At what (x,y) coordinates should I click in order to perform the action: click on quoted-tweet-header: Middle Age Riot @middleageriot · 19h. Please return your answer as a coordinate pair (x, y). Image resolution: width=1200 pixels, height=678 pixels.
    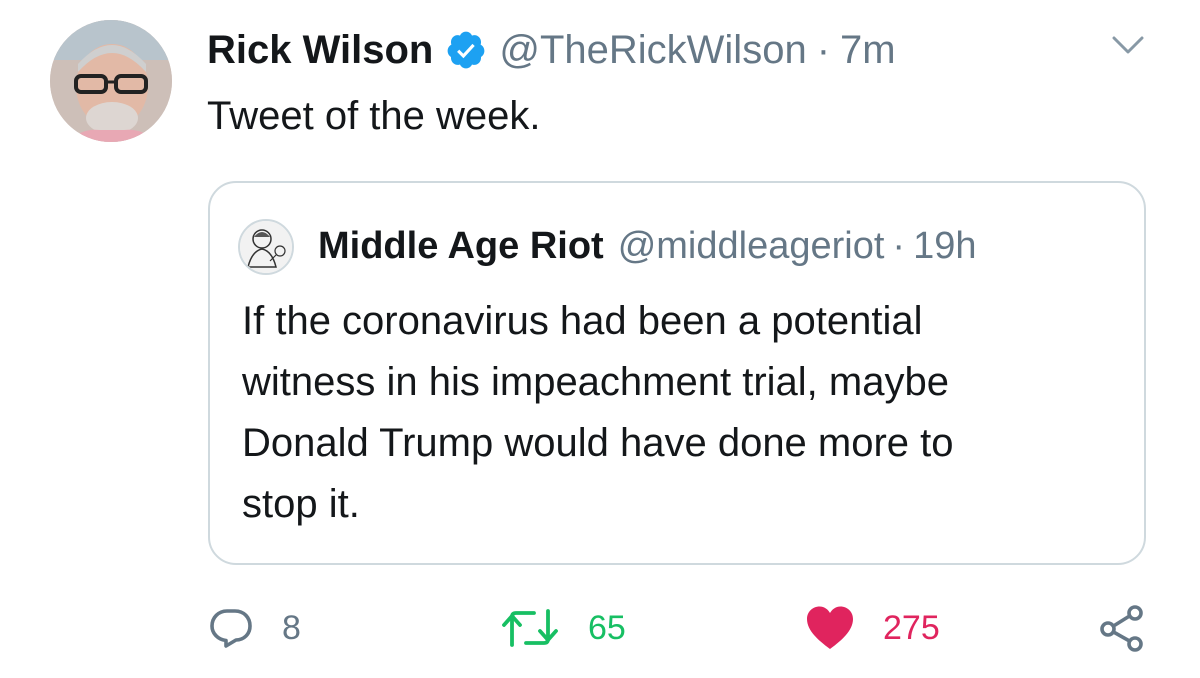
    Looking at the image, I should click on (647, 246).